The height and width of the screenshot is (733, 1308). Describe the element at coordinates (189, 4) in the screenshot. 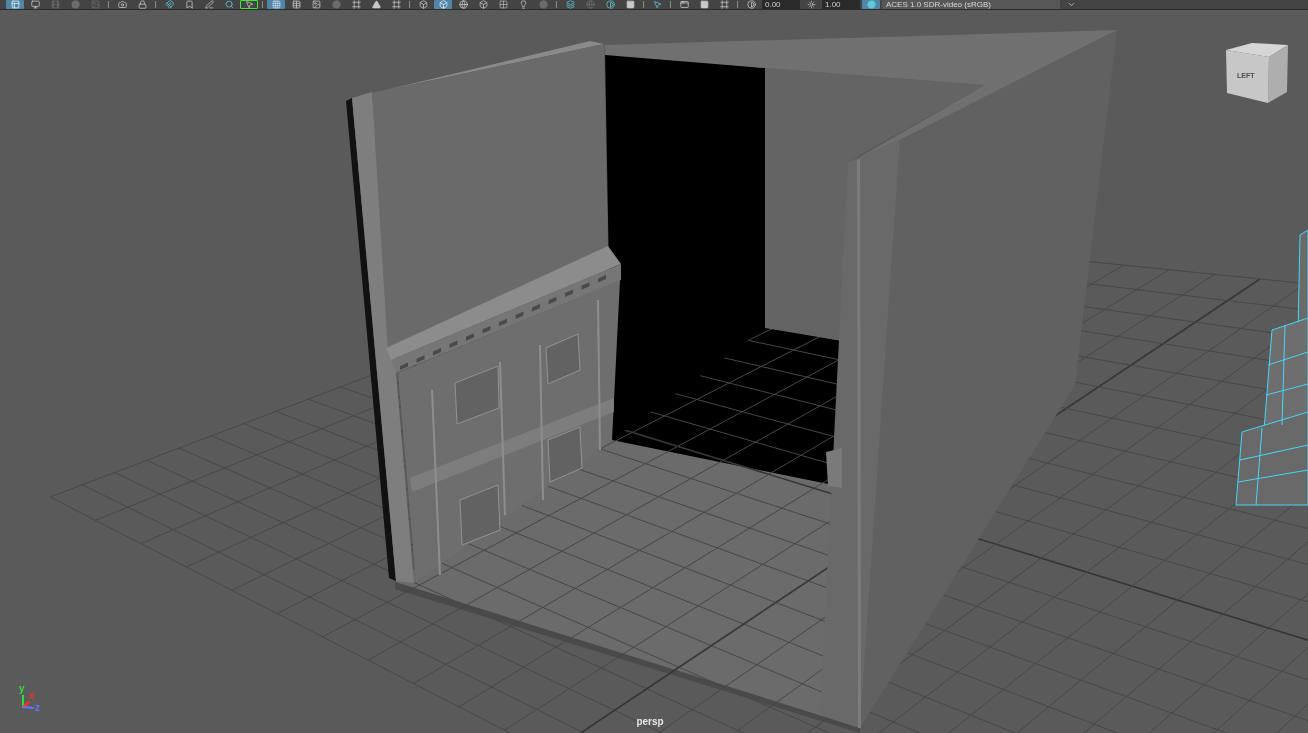

I see `bookmark-icon` at that location.